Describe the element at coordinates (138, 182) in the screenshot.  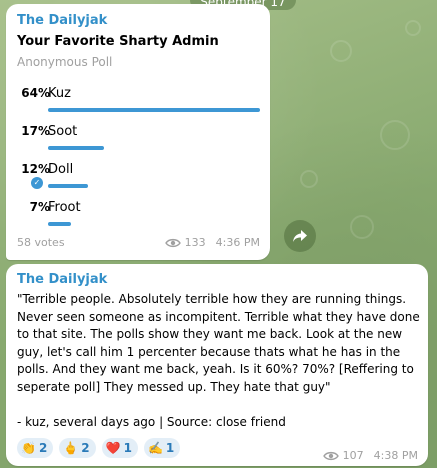
I see `poll-option: 12% ✓ Doll` at that location.